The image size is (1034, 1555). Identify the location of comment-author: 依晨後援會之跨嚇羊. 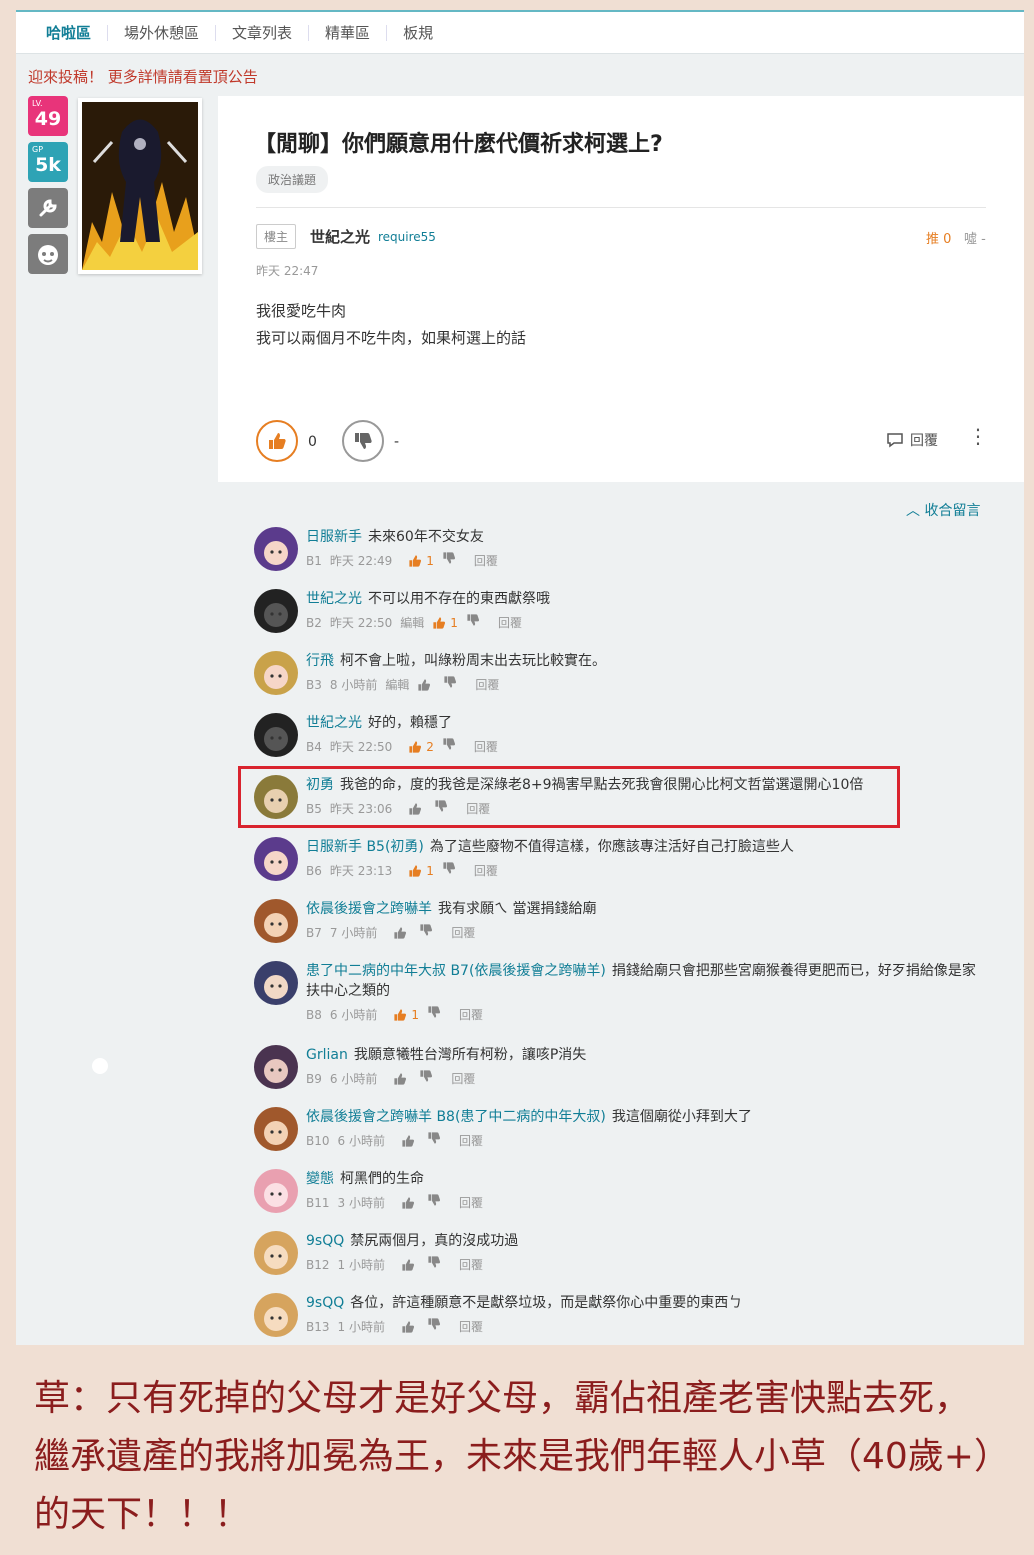
(369, 909).